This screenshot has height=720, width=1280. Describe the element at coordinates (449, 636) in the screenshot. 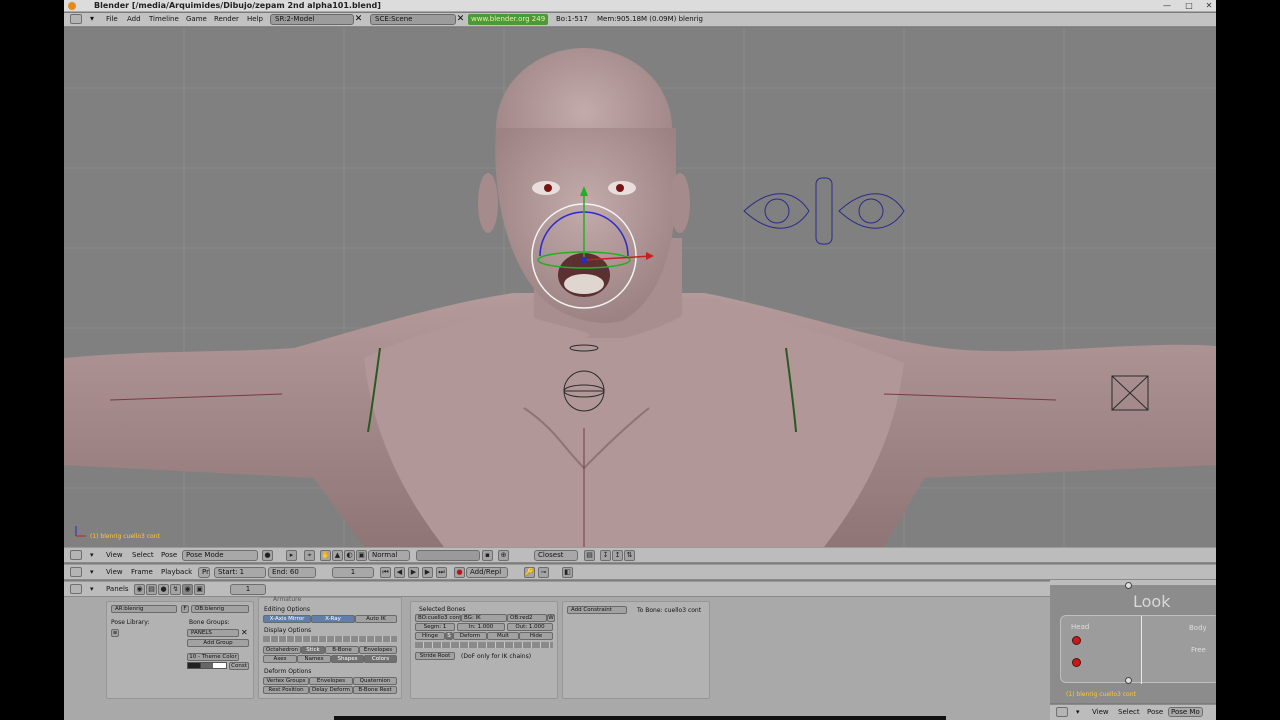

I see `scale-toggle: S` at that location.